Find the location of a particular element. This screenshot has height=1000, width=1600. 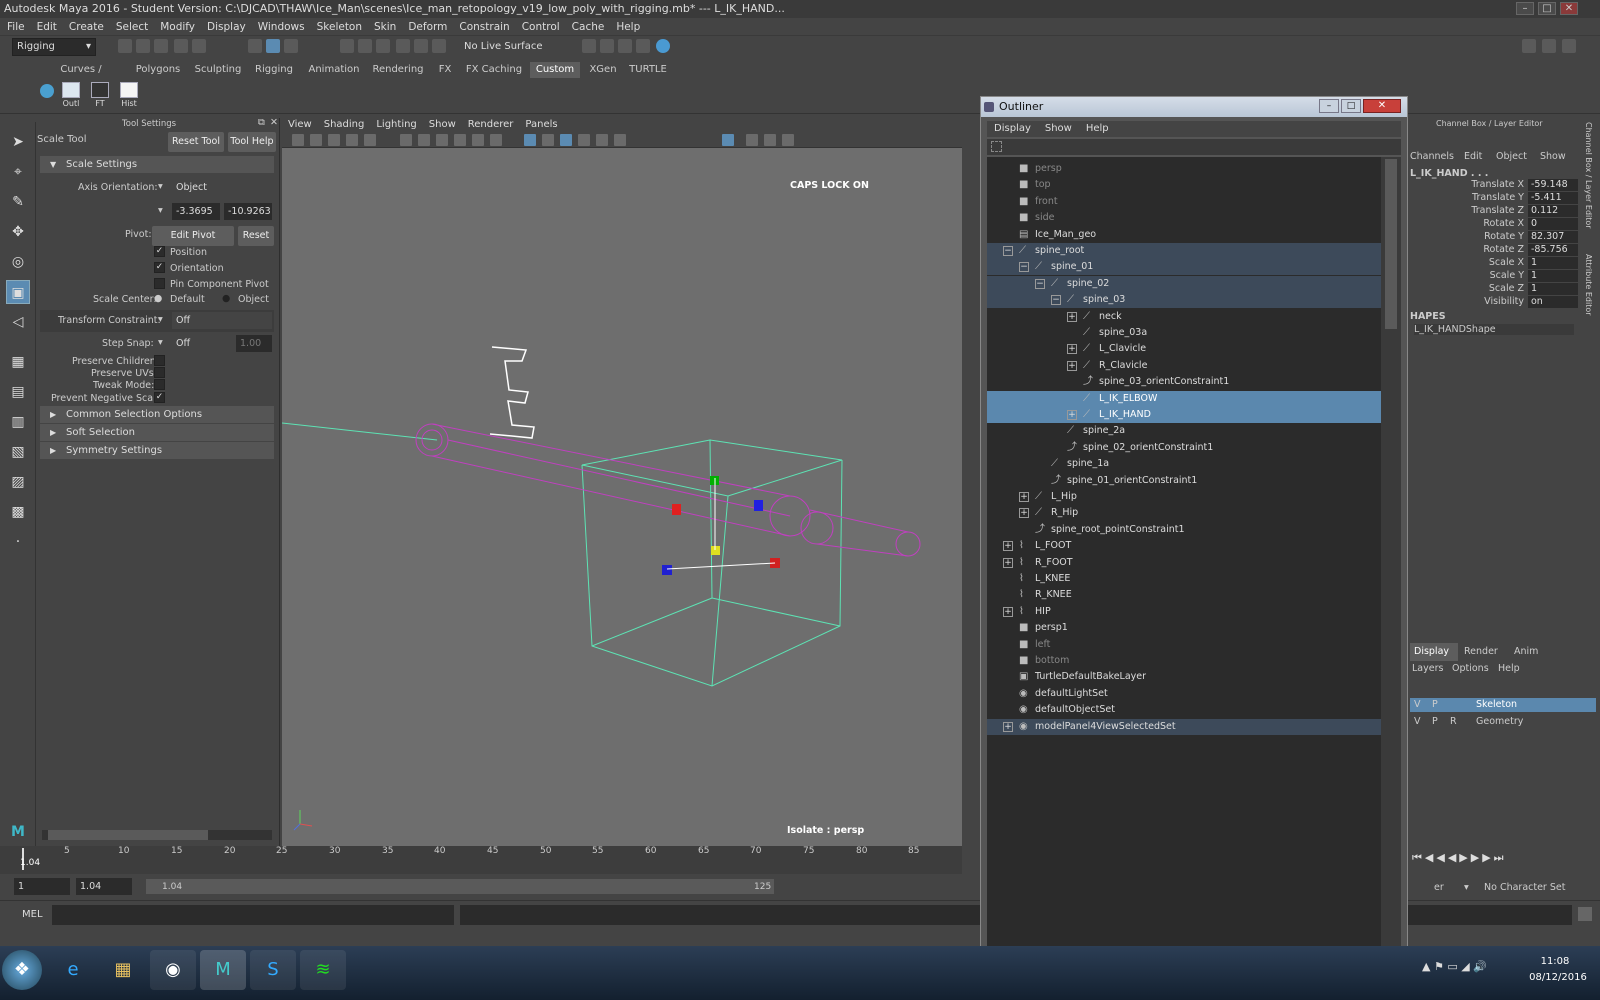

maximize-button: □ is located at coordinates (1351, 106).